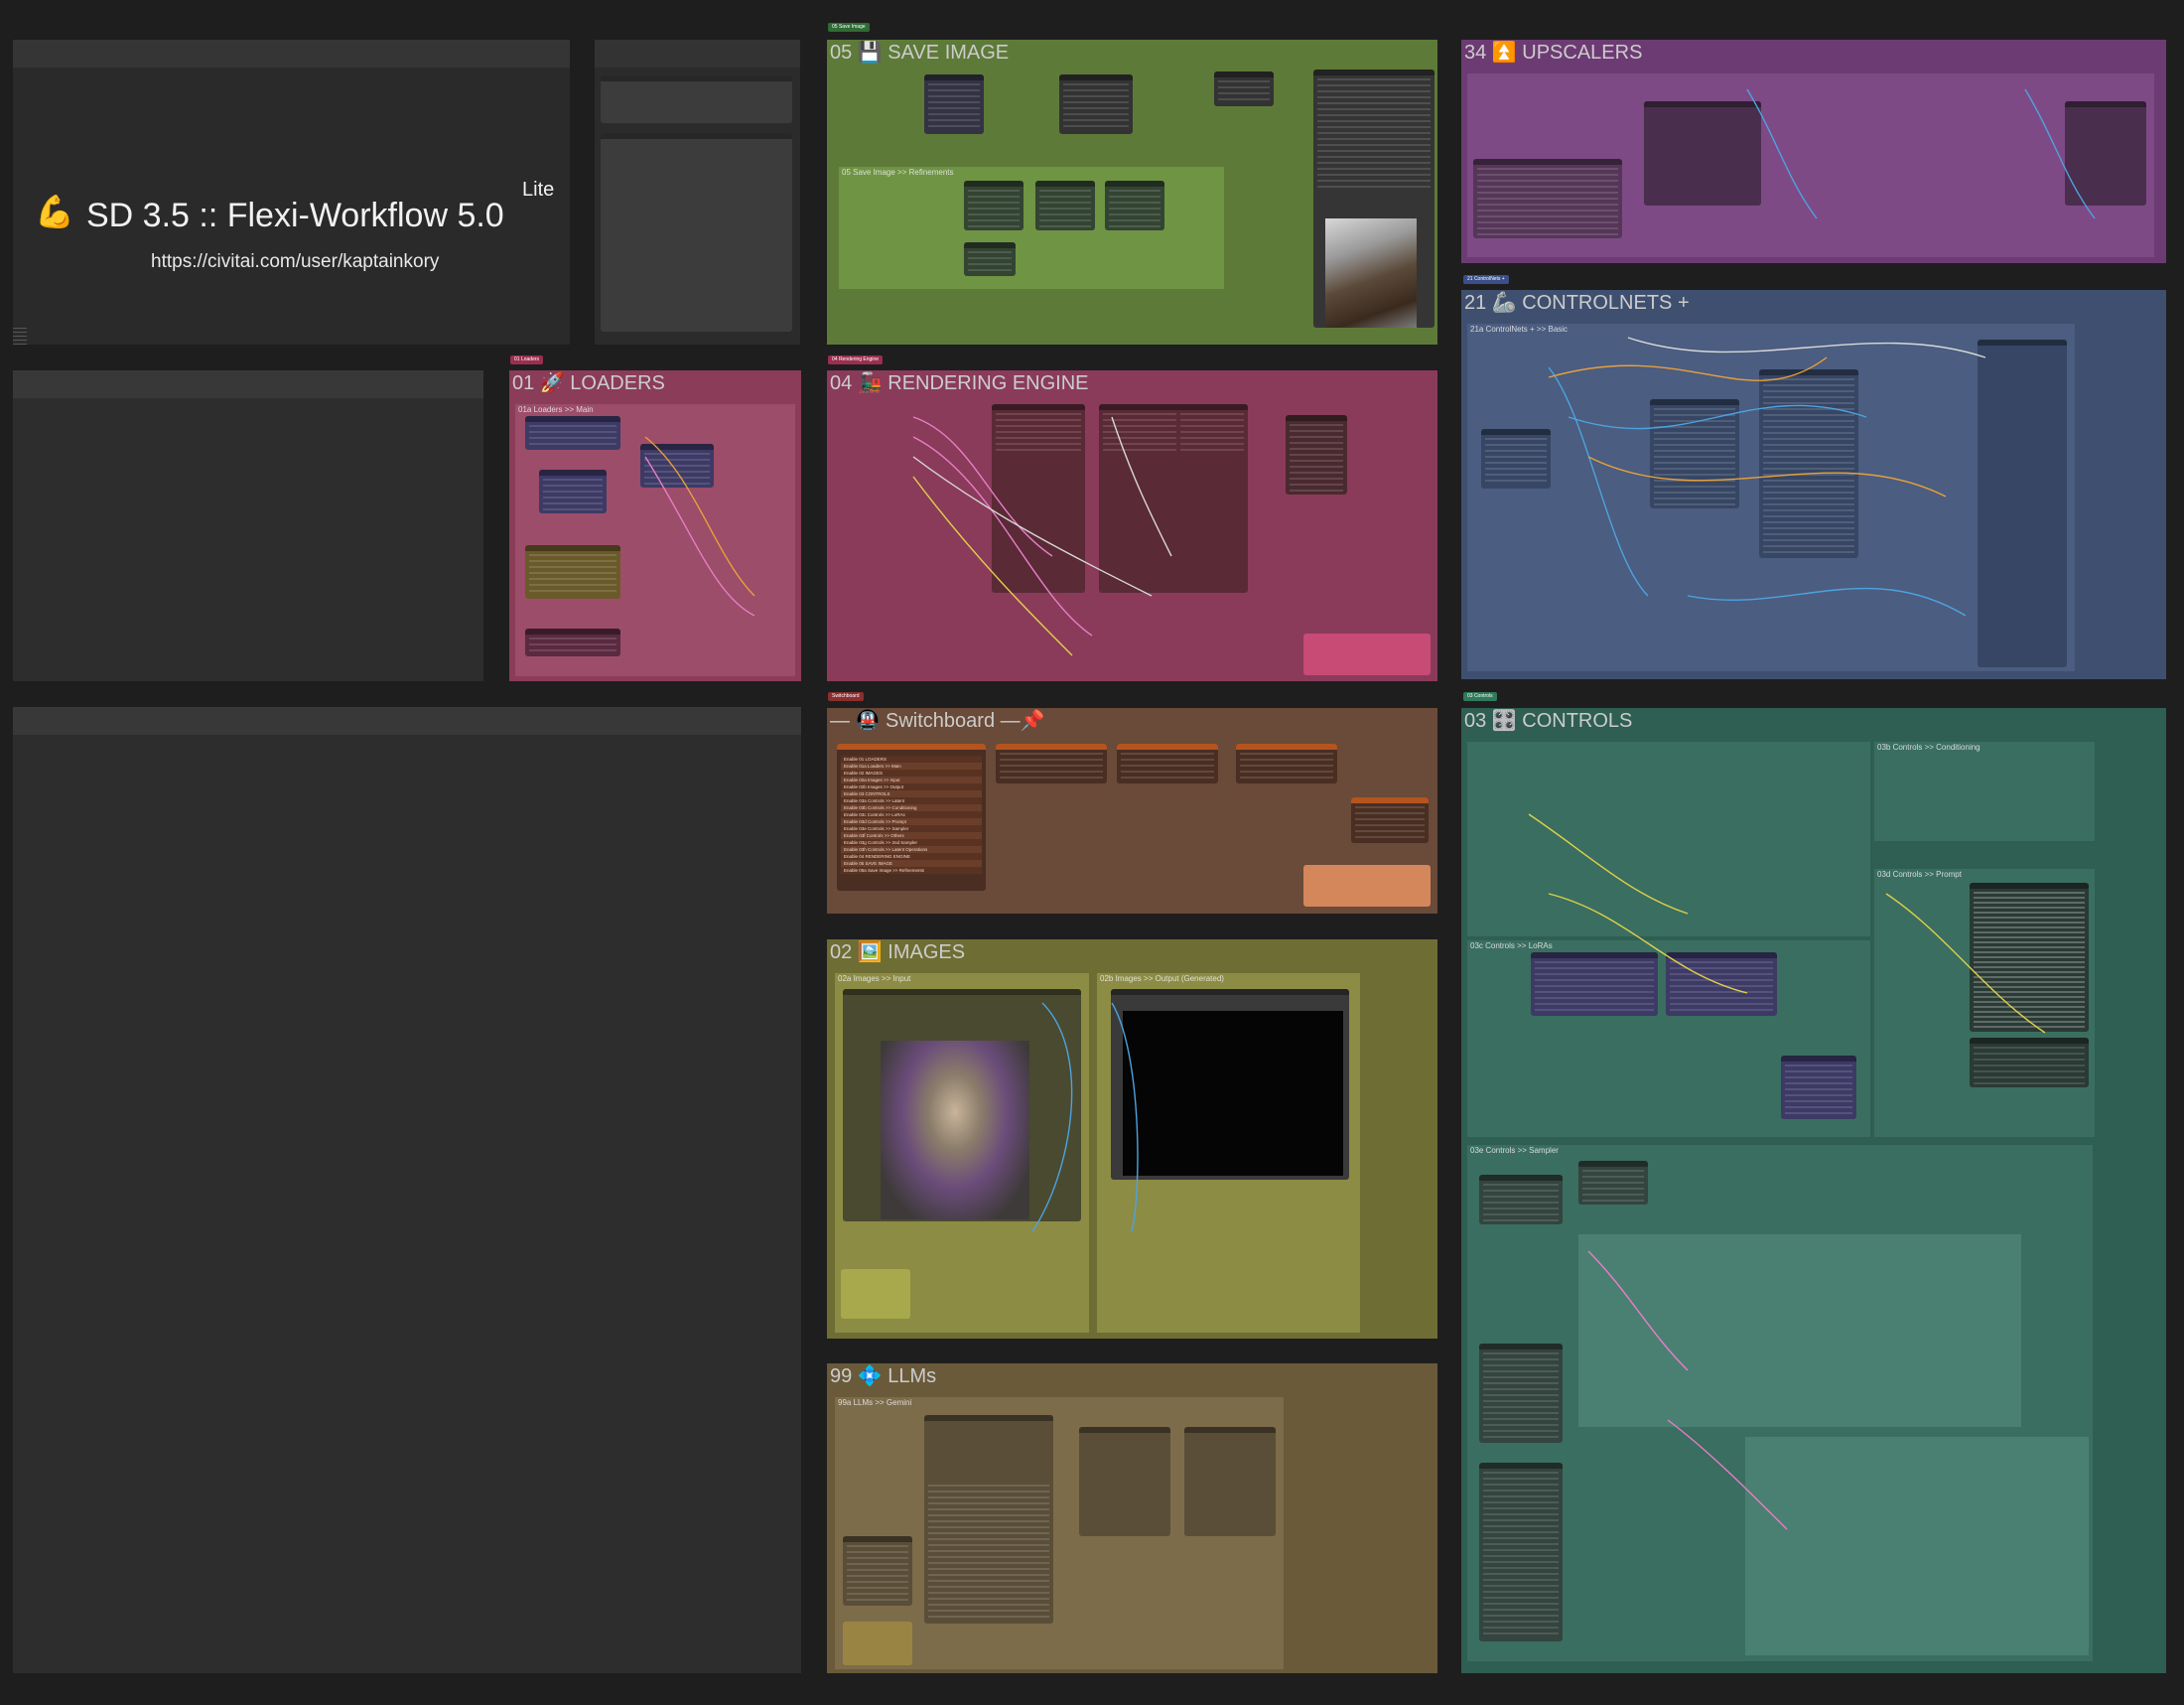 Image resolution: width=2184 pixels, height=1705 pixels. I want to click on switchboard-toggle-row: Enable 01 LOADERS, so click(911, 759).